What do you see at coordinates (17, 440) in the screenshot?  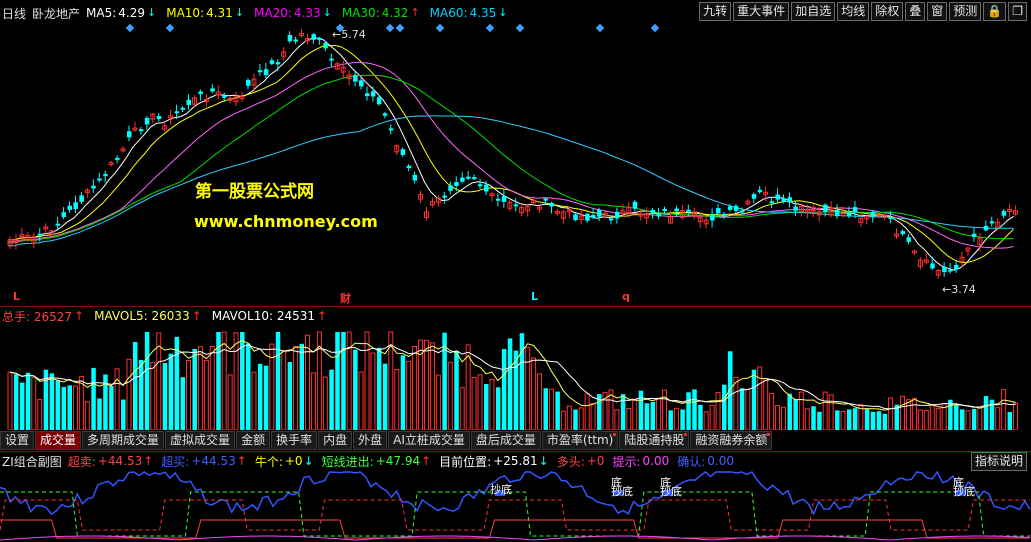 I see `tab-0: 设置` at bounding box center [17, 440].